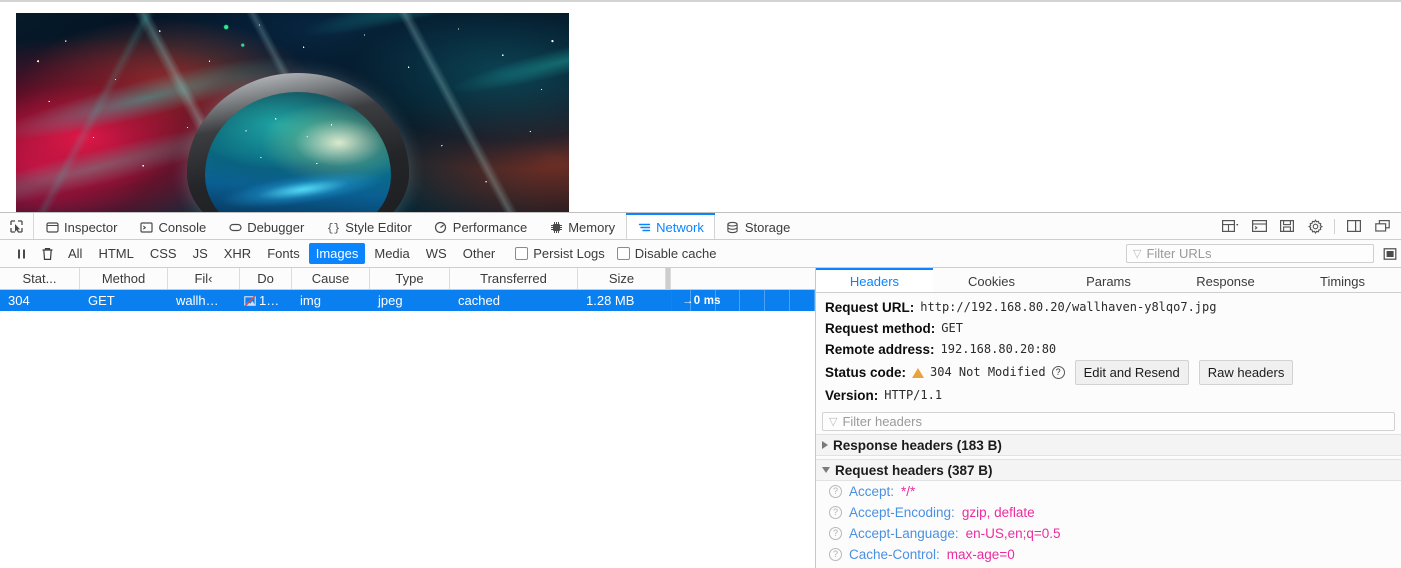 Image resolution: width=1401 pixels, height=568 pixels. What do you see at coordinates (908, 491) in the screenshot?
I see `header-value: */*` at bounding box center [908, 491].